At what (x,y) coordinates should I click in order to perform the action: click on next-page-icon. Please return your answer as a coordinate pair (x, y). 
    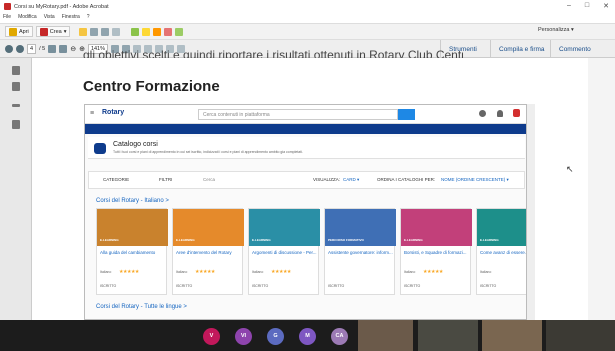
    Looking at the image, I should click on (20, 48).